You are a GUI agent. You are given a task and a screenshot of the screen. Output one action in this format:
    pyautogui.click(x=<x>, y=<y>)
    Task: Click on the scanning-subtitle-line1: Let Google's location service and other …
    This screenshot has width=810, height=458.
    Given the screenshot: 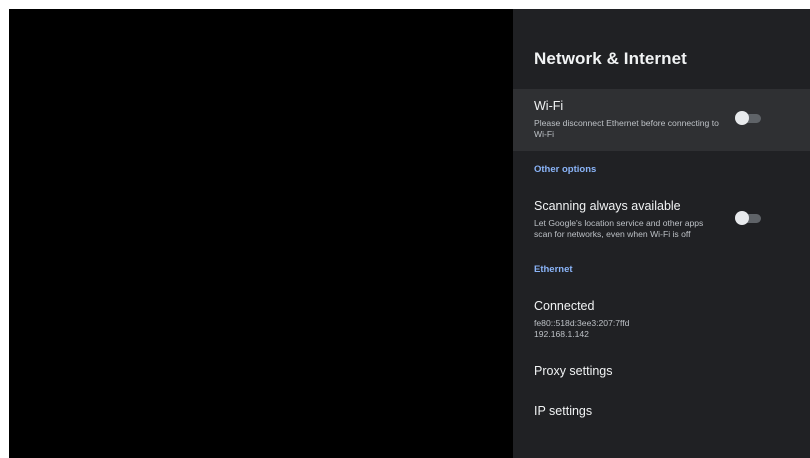 What is the action you would take?
    pyautogui.click(x=619, y=223)
    